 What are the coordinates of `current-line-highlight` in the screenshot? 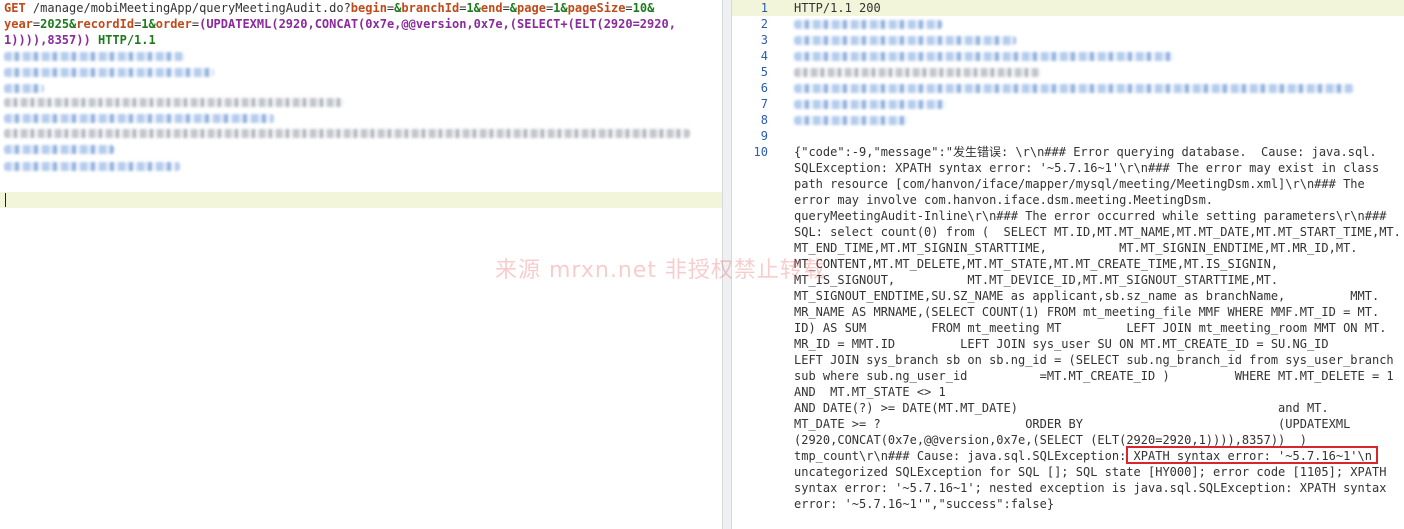 It's located at (361, 200).